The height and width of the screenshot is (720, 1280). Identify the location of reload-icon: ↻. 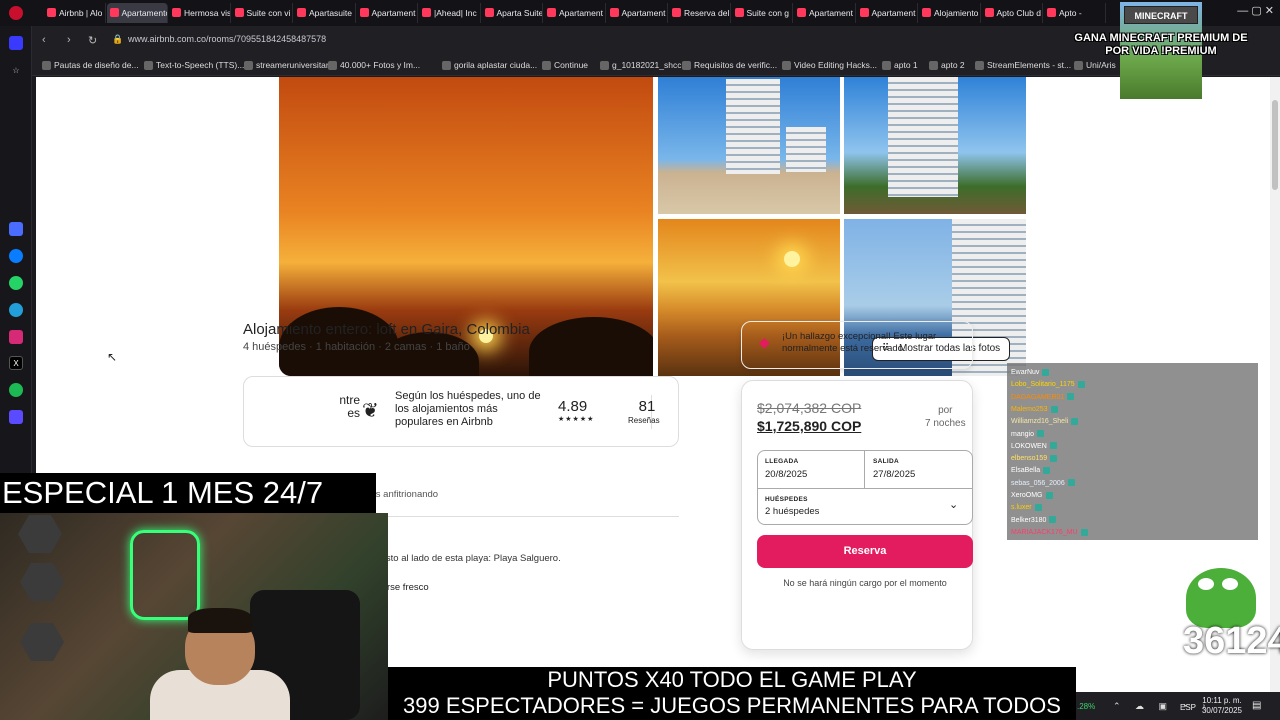
(92, 40).